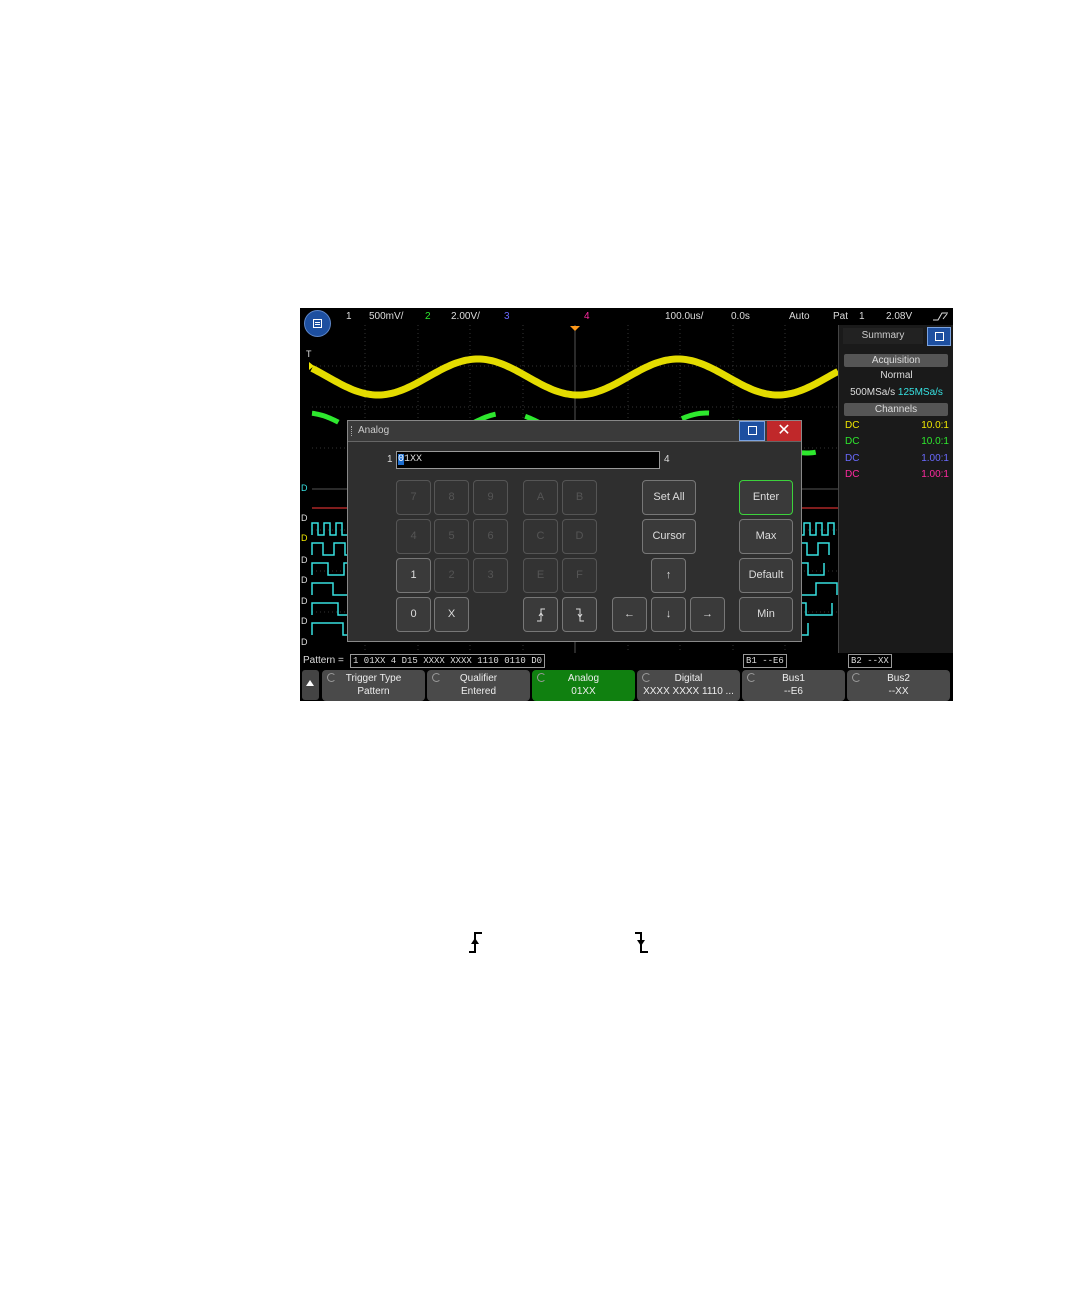 This screenshot has height=1296, width=1080. I want to click on set-all-button: Set All, so click(669, 497).